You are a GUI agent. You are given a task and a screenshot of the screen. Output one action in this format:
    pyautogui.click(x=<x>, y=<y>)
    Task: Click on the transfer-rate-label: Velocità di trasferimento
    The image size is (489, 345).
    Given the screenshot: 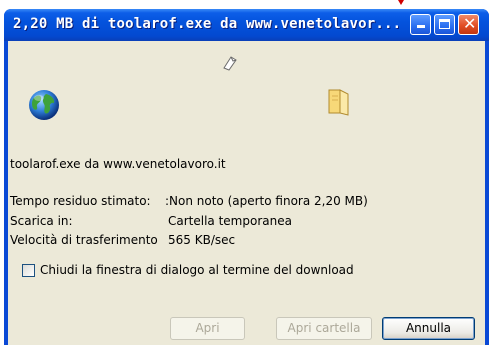 What is the action you would take?
    pyautogui.click(x=84, y=240)
    